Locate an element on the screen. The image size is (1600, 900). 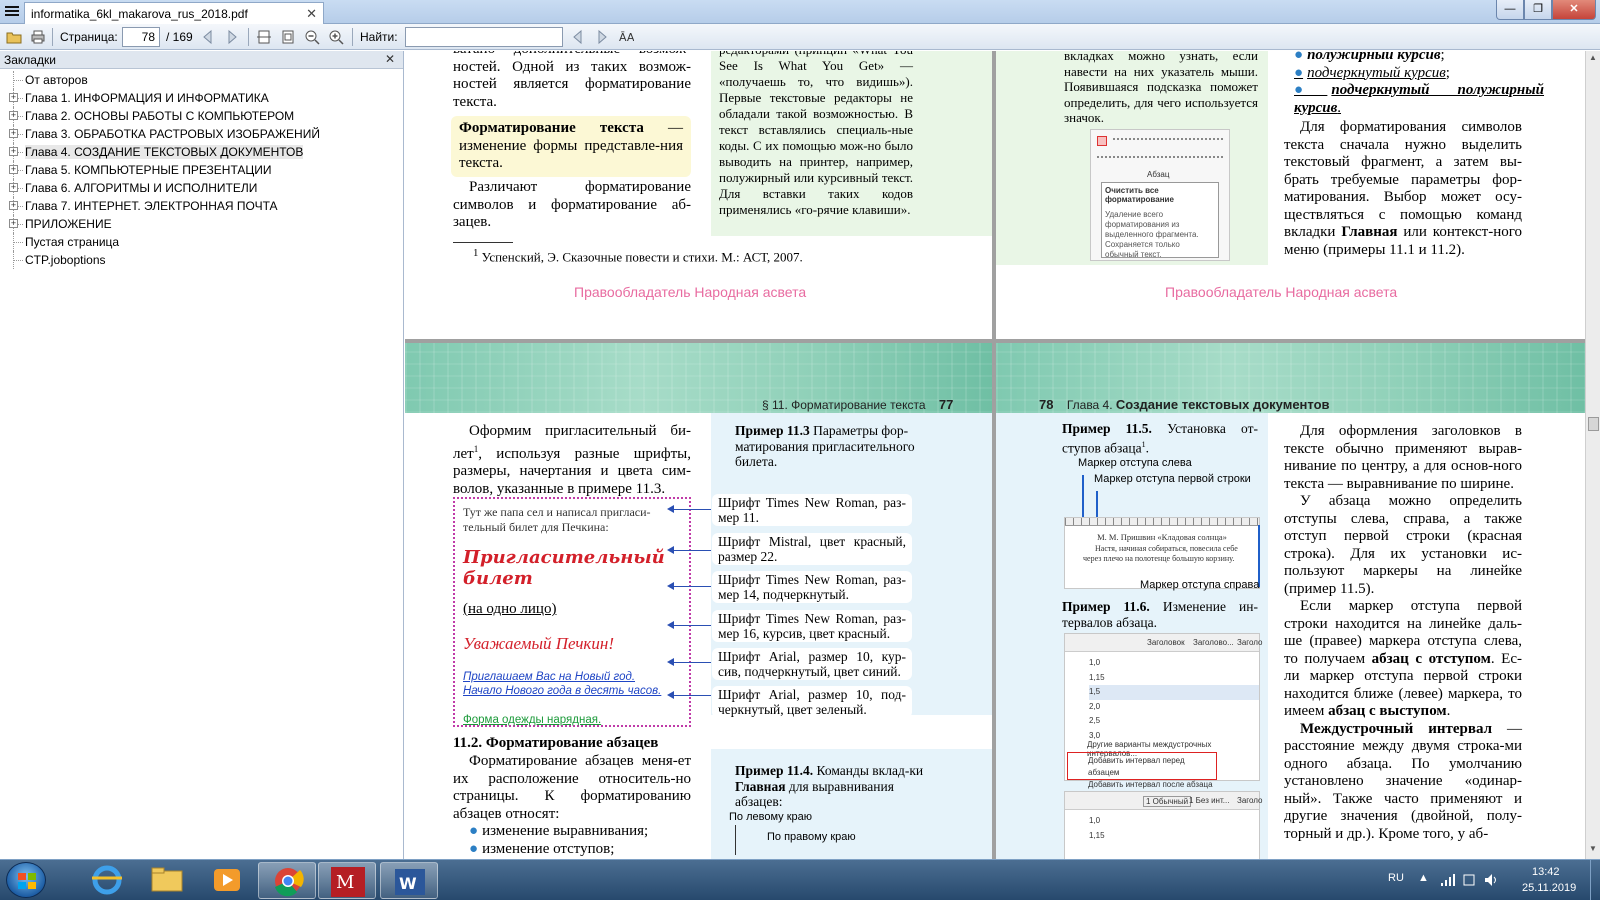
show-desktop-button is located at coordinates (1595, 880).